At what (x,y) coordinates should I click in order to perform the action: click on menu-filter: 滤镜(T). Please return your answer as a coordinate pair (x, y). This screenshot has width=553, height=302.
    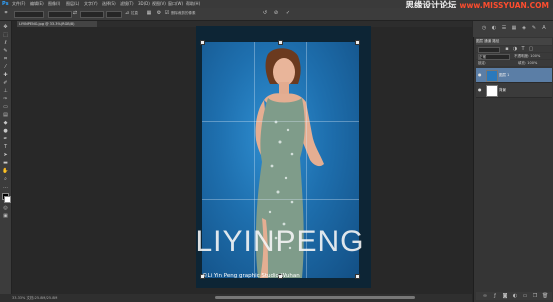
    Looking at the image, I should click on (127, 4).